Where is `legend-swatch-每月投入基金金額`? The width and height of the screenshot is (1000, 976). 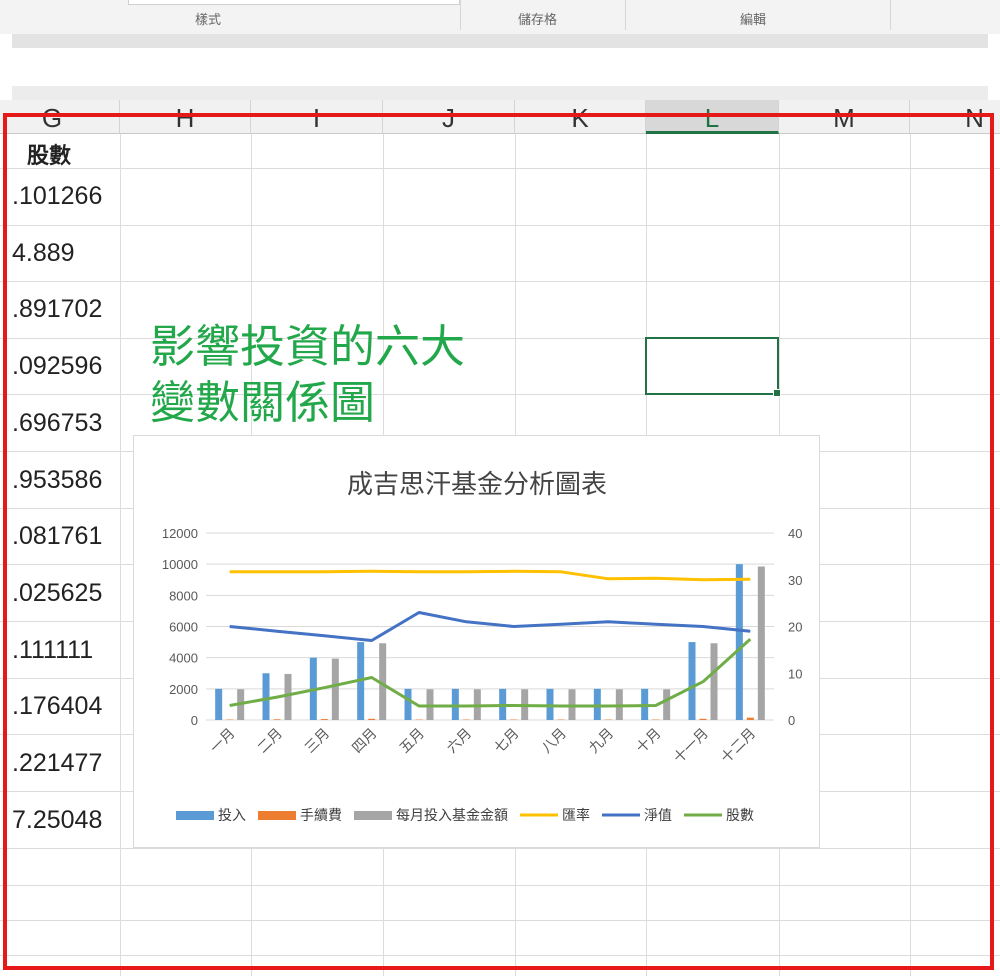
legend-swatch-每月投入基金金額 is located at coordinates (373, 815).